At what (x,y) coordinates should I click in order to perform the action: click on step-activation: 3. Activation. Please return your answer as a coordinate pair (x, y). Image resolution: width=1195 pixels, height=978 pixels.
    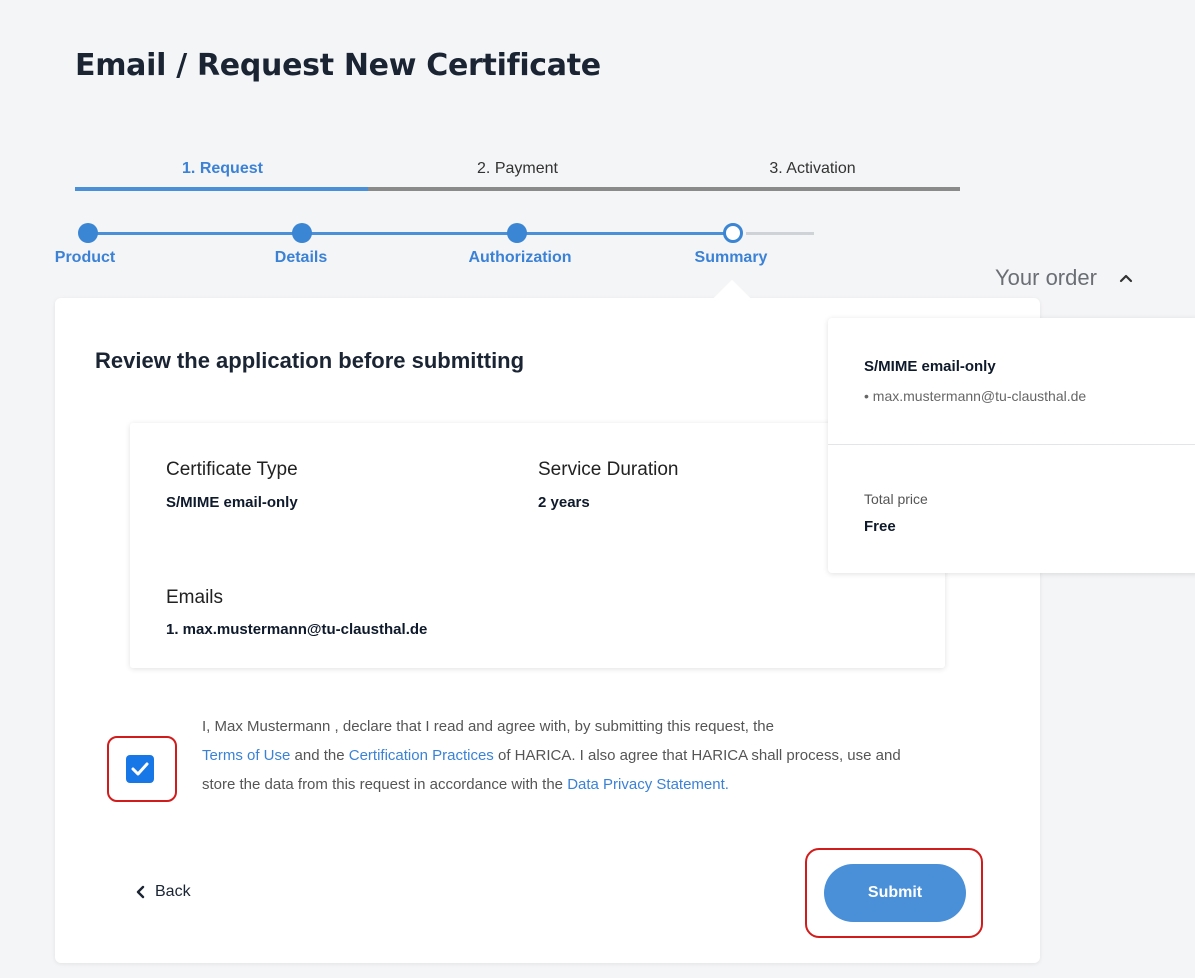
    Looking at the image, I should click on (812, 168).